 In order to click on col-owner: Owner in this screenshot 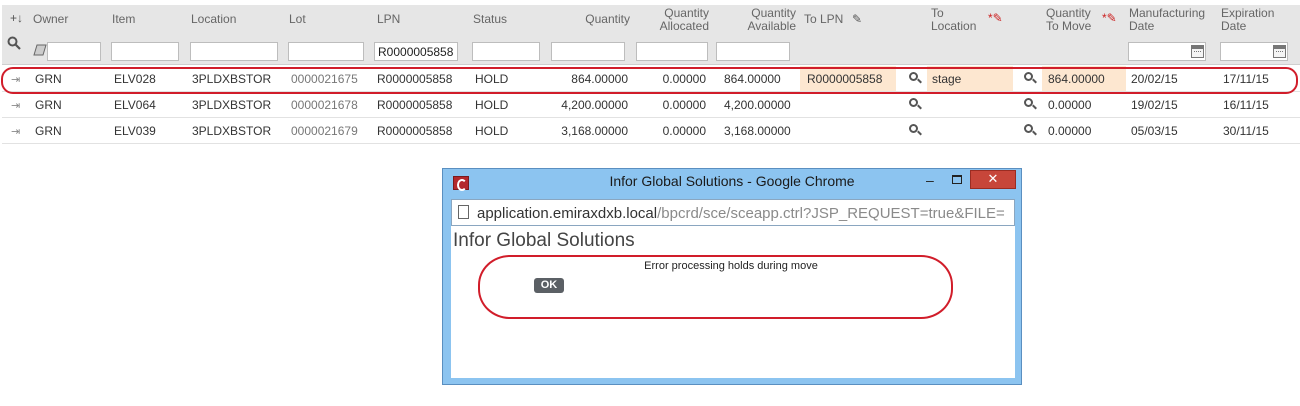, I will do `click(50, 19)`.